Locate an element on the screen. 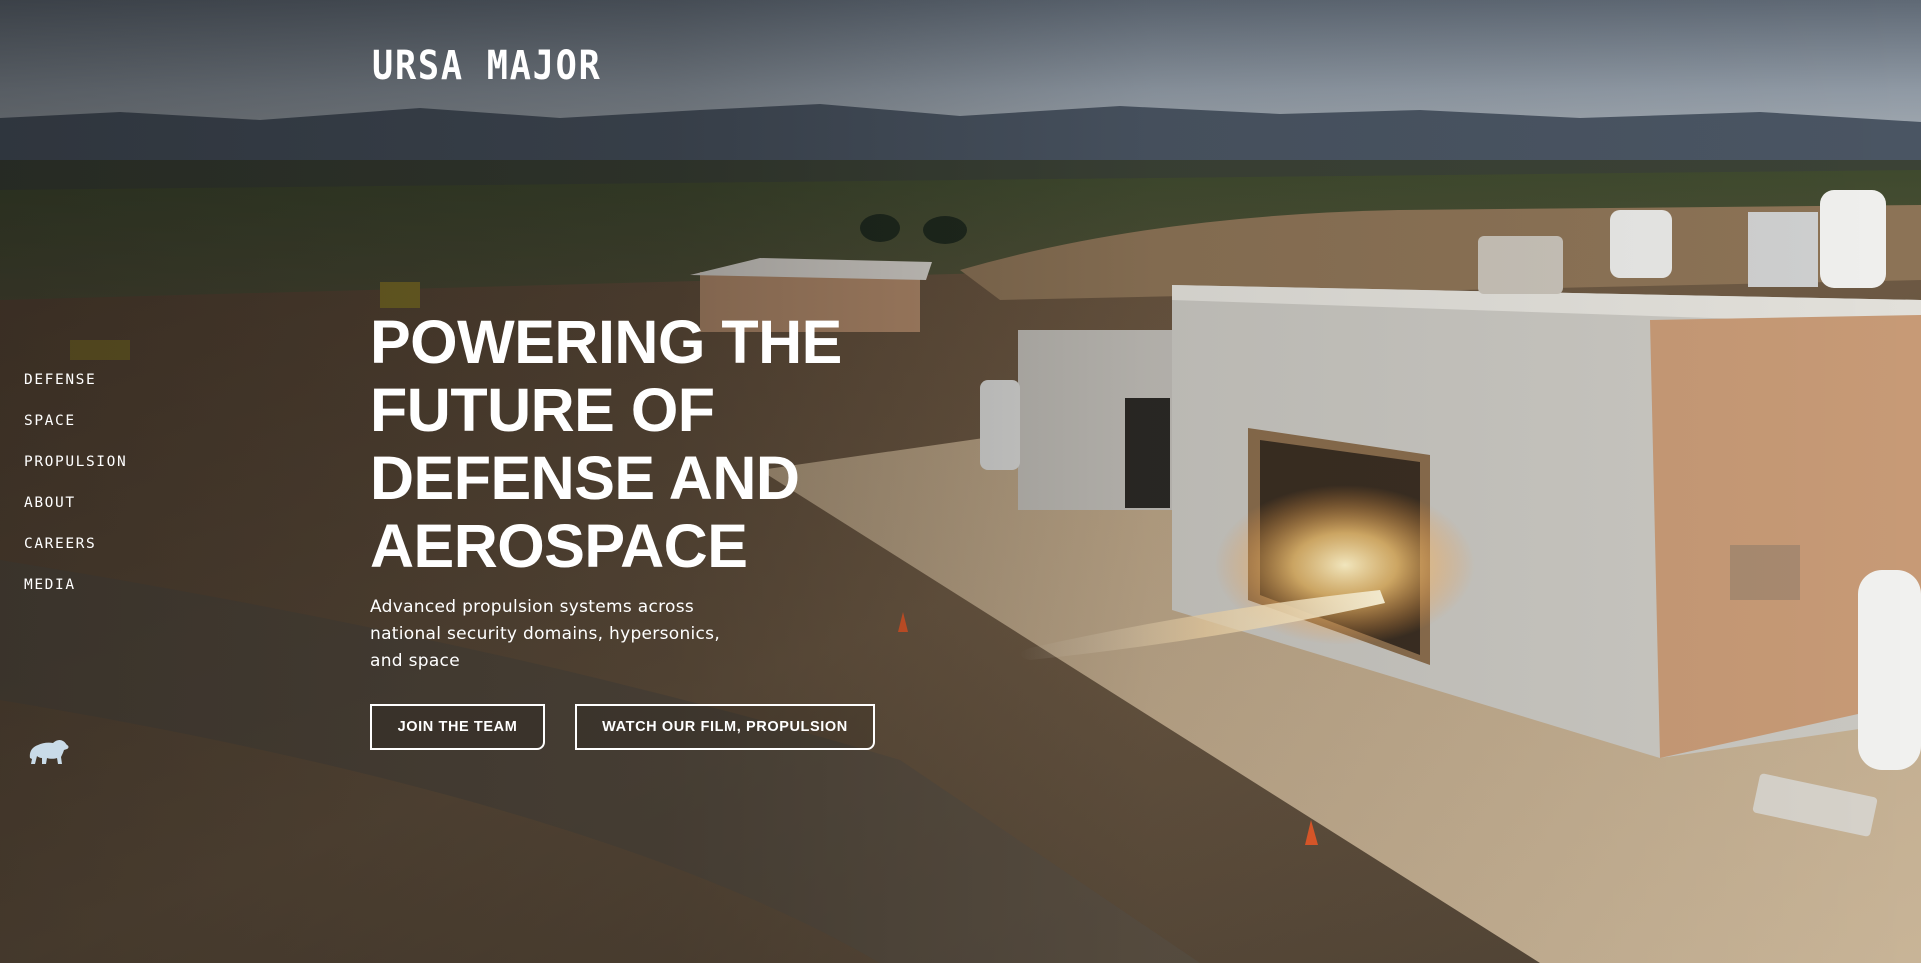 The image size is (1921, 963). hero-headline-line: DEFENSE AND is located at coordinates (585, 478).